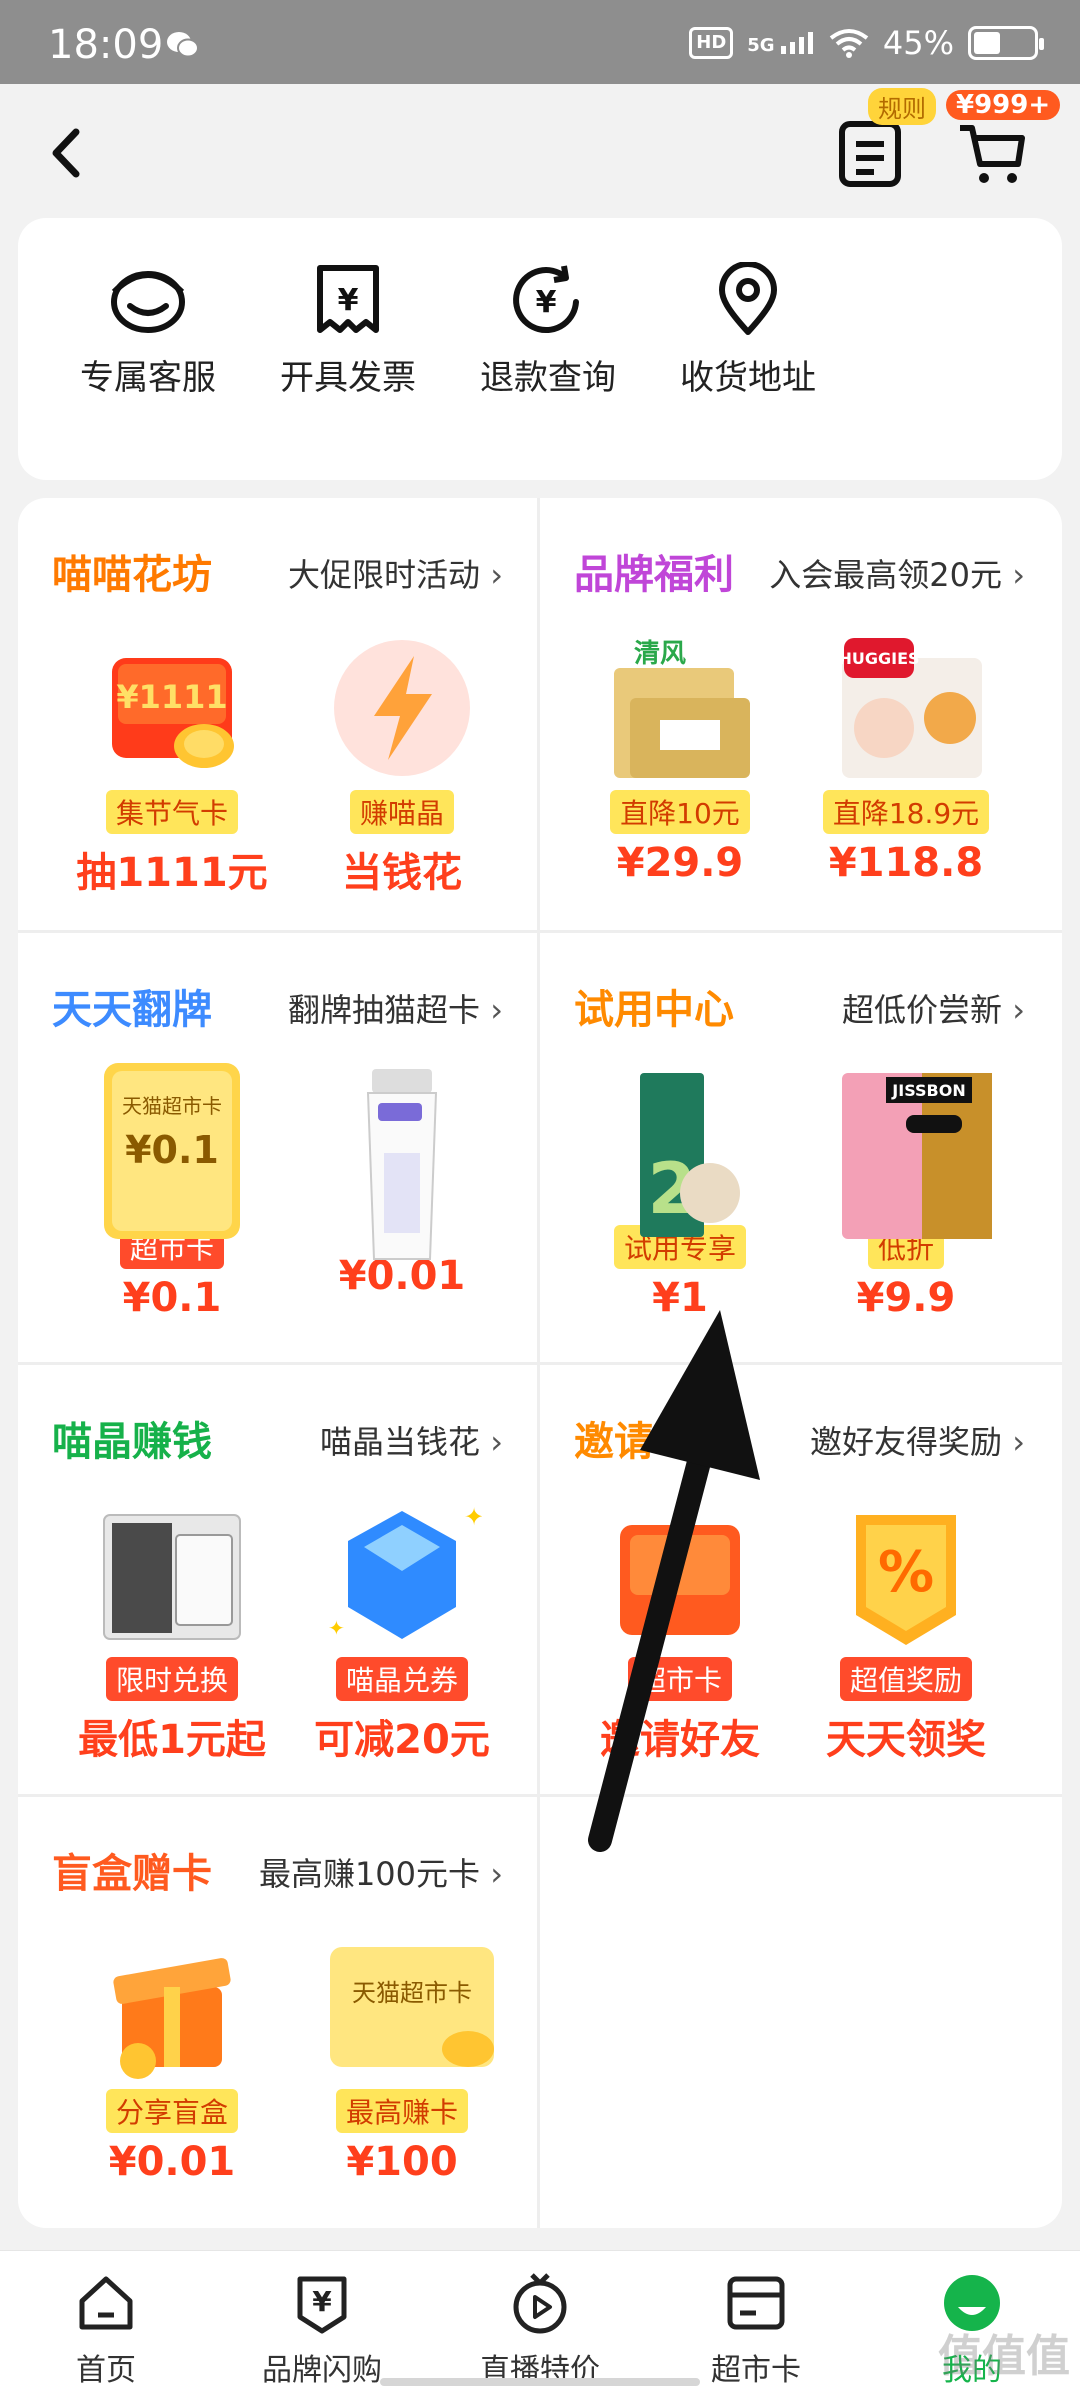 Image resolution: width=1080 pixels, height=2400 pixels. What do you see at coordinates (748, 298) in the screenshot?
I see `location-pin-icon` at bounding box center [748, 298].